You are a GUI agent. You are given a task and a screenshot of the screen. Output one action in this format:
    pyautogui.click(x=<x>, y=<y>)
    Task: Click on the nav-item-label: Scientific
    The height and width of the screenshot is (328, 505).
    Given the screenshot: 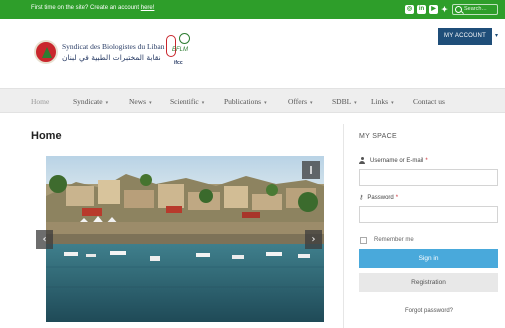 What is the action you would take?
    pyautogui.click(x=184, y=101)
    